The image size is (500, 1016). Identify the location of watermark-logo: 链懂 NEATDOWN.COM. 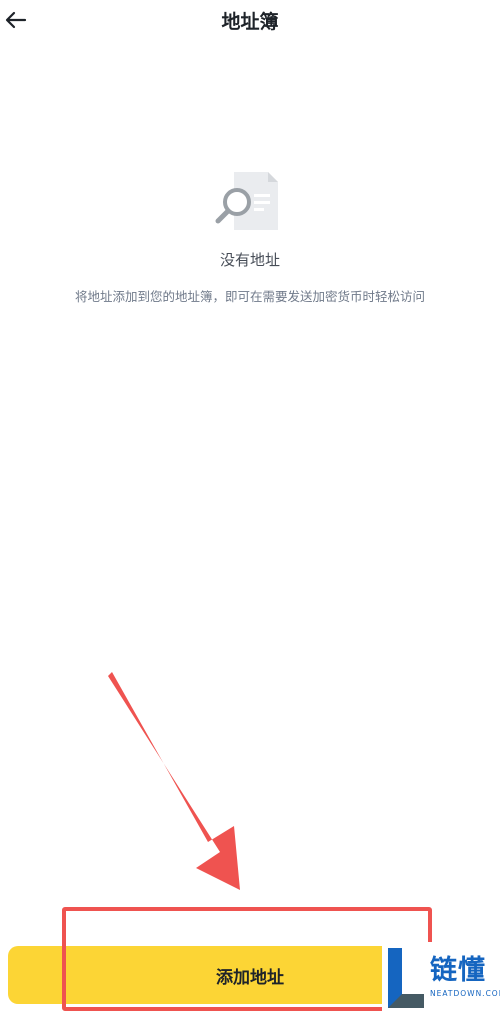
(441, 979).